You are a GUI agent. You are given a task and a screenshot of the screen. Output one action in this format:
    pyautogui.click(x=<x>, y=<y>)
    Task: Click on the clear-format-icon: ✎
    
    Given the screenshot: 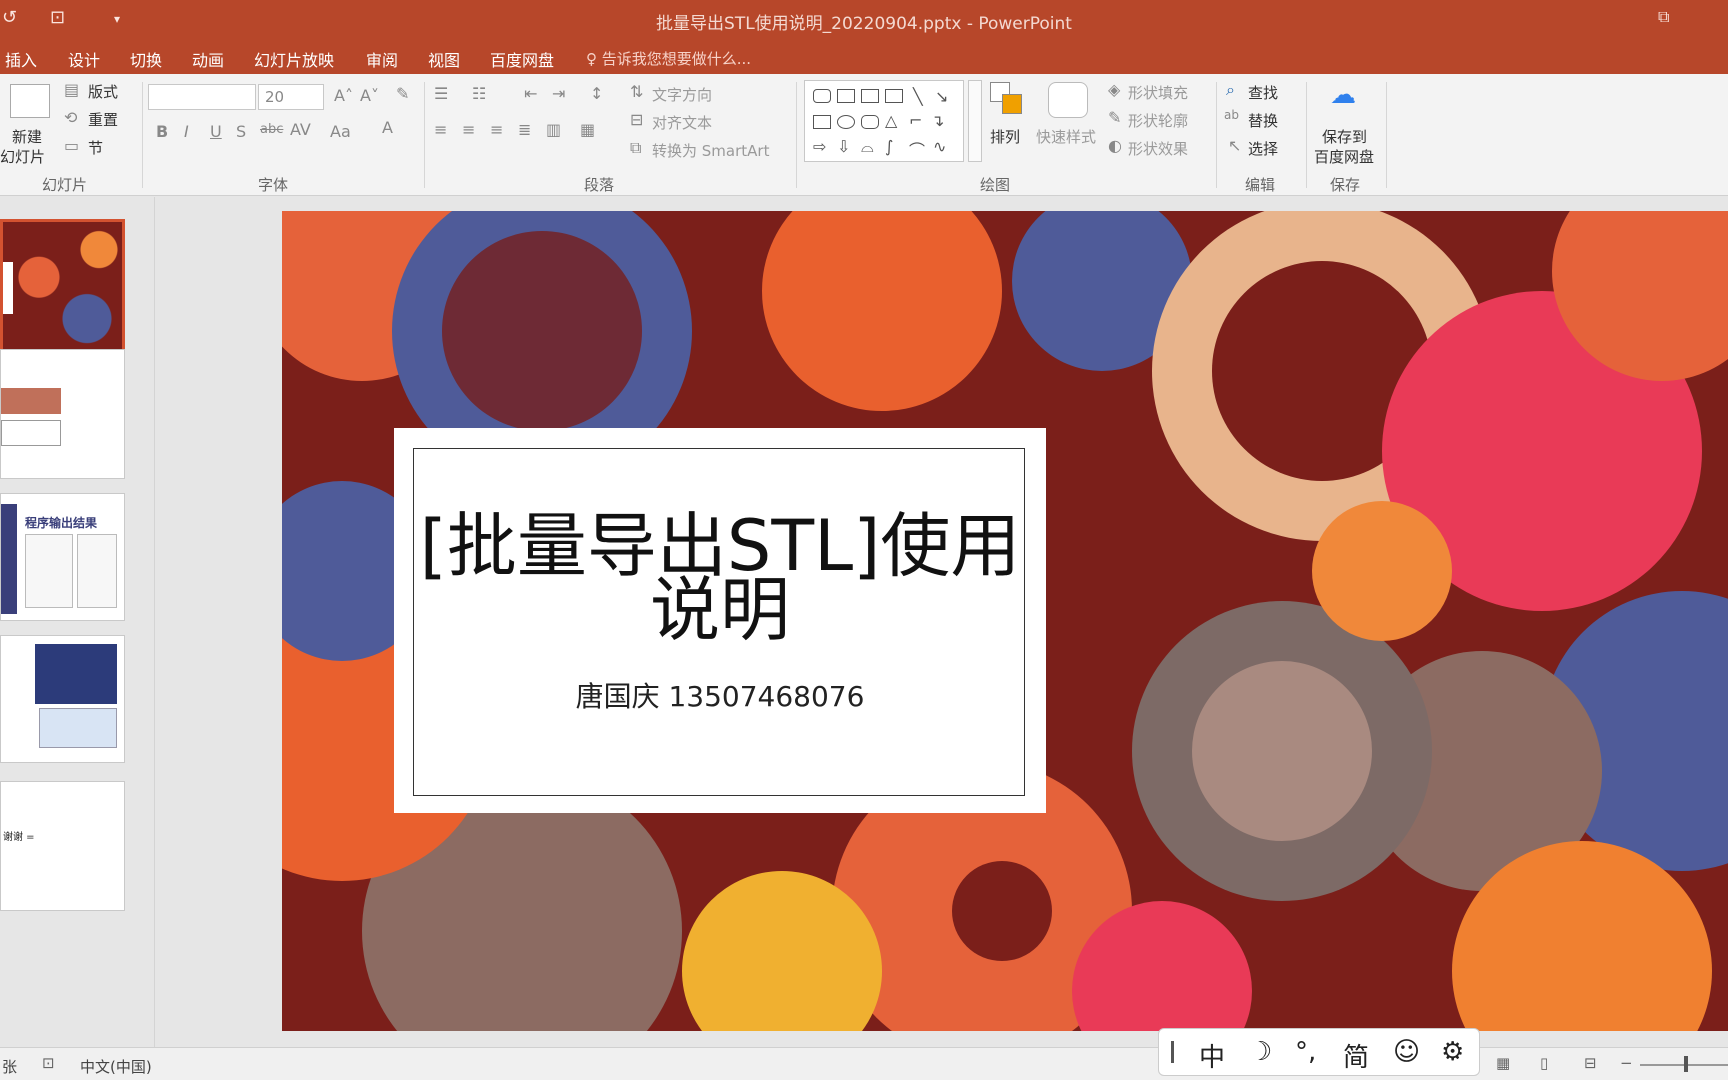 What is the action you would take?
    pyautogui.click(x=402, y=93)
    